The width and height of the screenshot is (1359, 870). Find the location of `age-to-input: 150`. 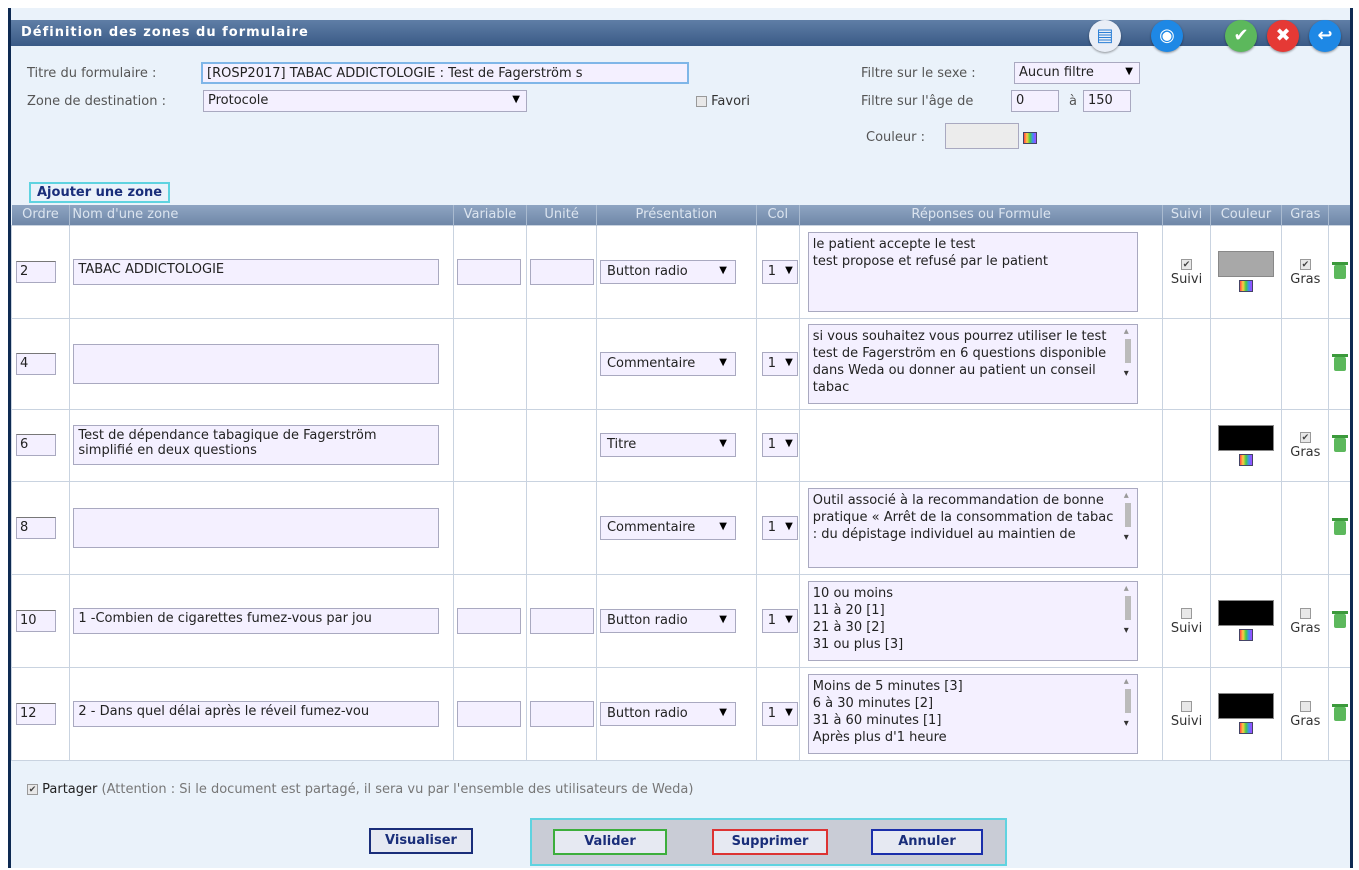

age-to-input: 150 is located at coordinates (1107, 101).